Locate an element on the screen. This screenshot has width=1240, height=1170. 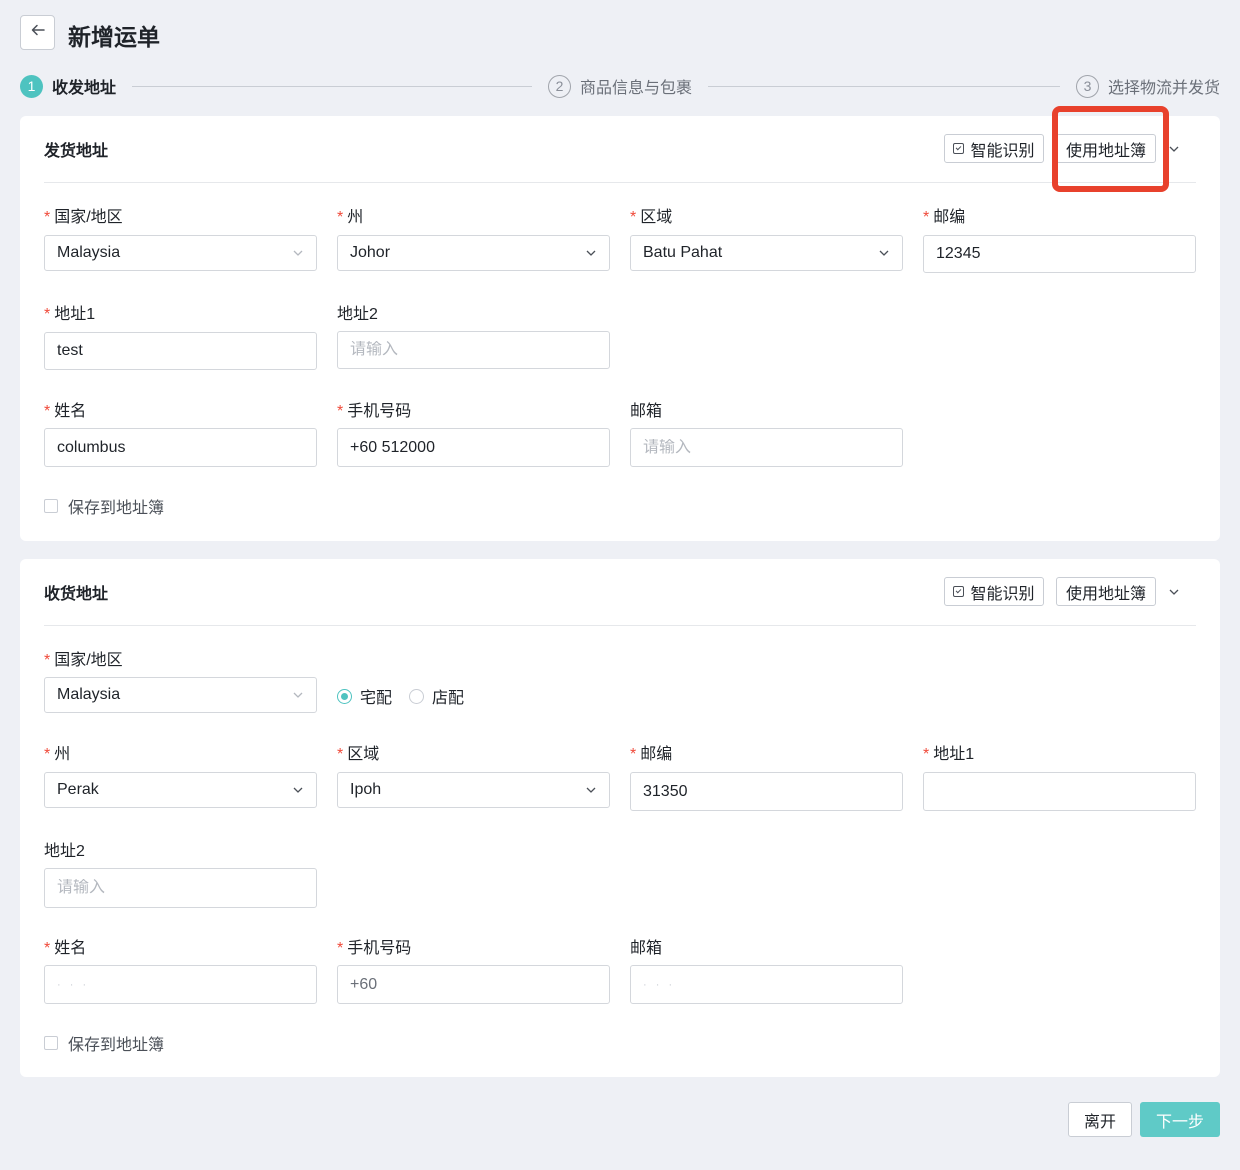
radio-label: 店配 is located at coordinates (448, 698).